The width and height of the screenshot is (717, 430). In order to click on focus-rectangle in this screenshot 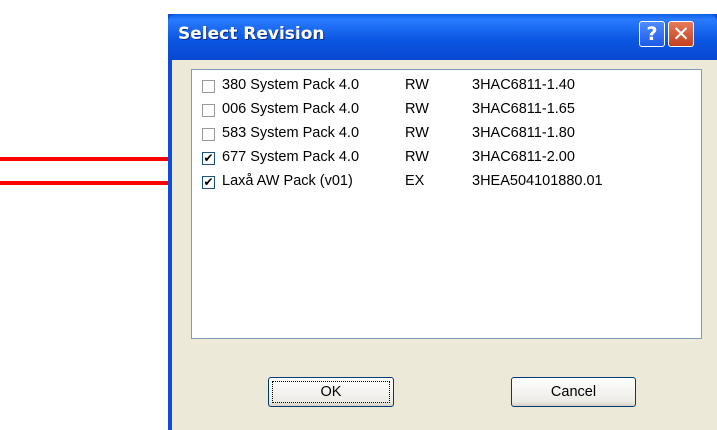, I will do `click(331, 392)`.